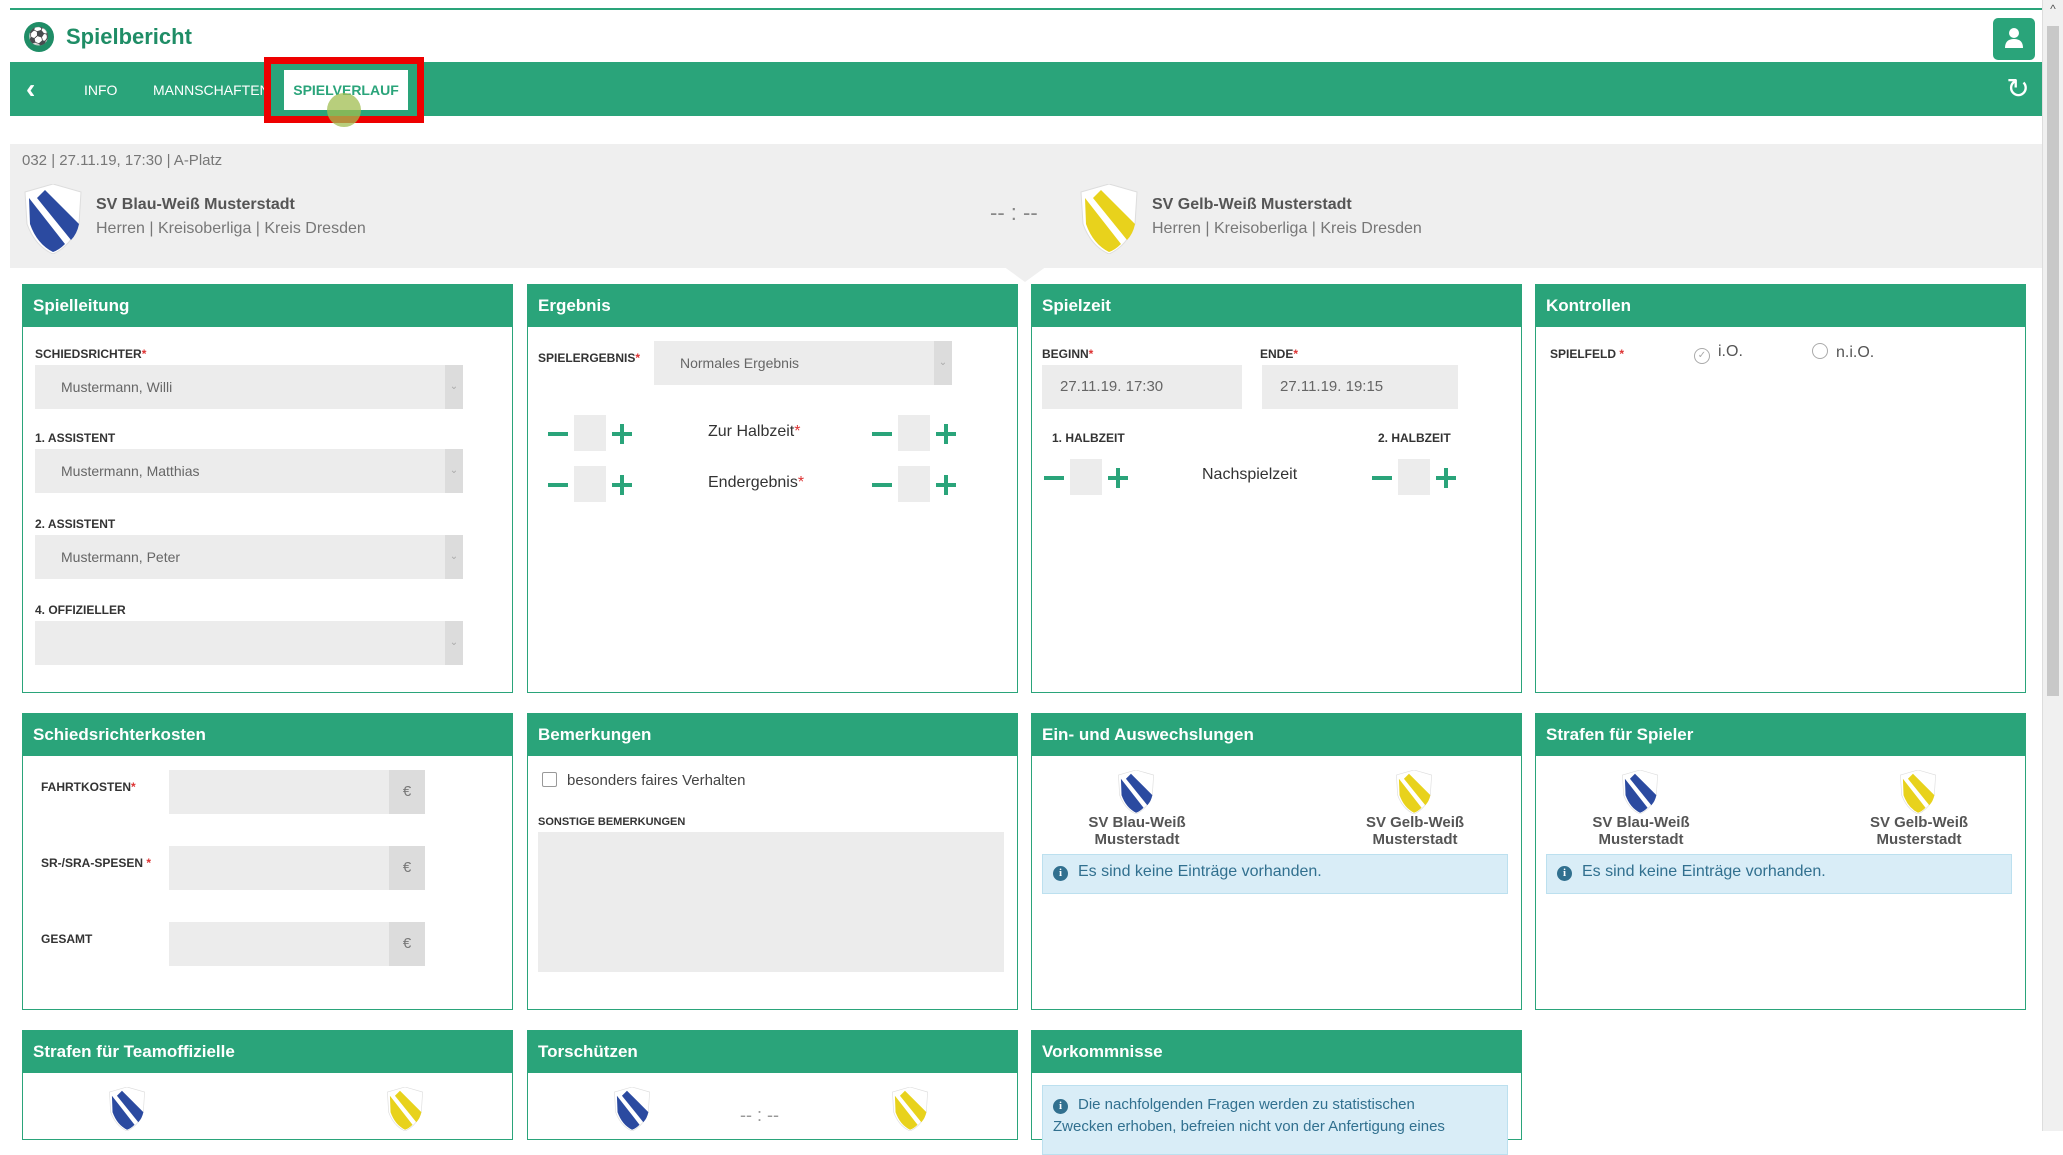 Image resolution: width=2063 pixels, height=1155 pixels. Describe the element at coordinates (1360, 387) in the screenshot. I see `ende-input: 27.11.19. 19:15` at that location.